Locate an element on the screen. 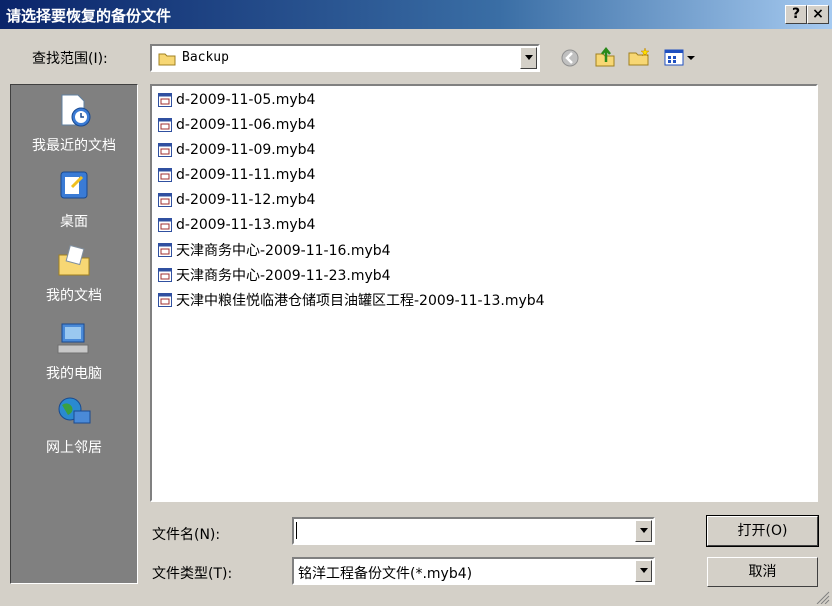 This screenshot has height=606, width=832. lookin-value: Backup is located at coordinates (205, 57).